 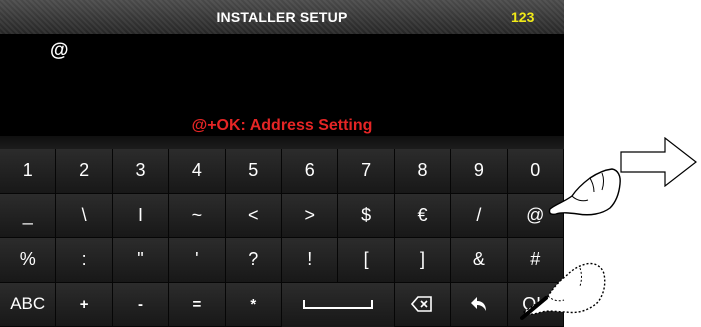 I want to click on title-bar: INSTALLER SETUP 123, so click(x=282, y=17).